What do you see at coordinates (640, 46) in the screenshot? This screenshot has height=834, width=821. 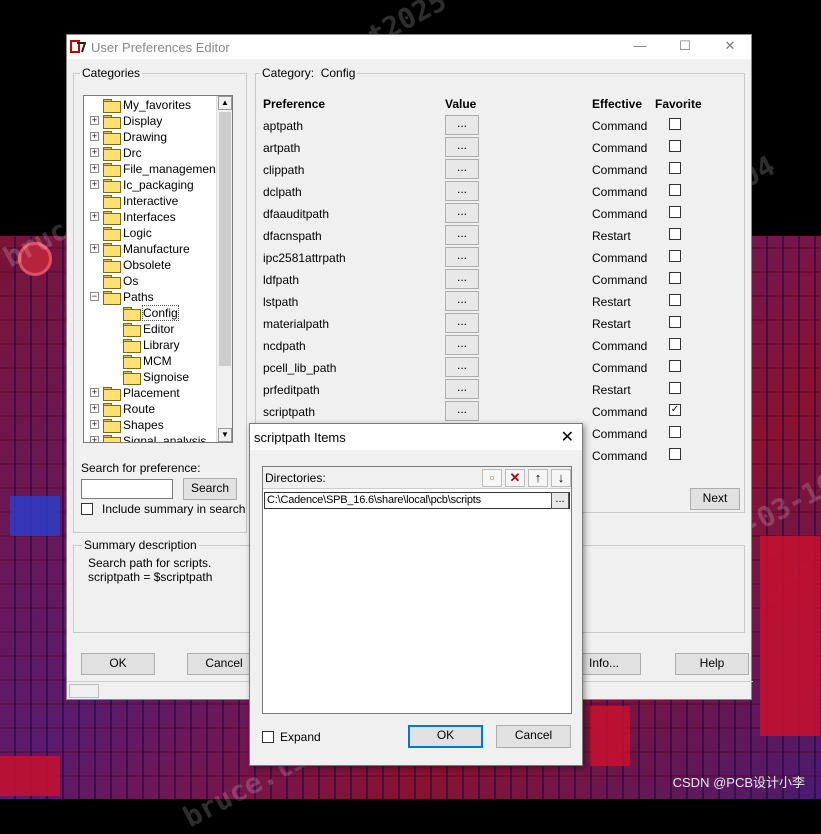 I see `minimize-icon: —` at bounding box center [640, 46].